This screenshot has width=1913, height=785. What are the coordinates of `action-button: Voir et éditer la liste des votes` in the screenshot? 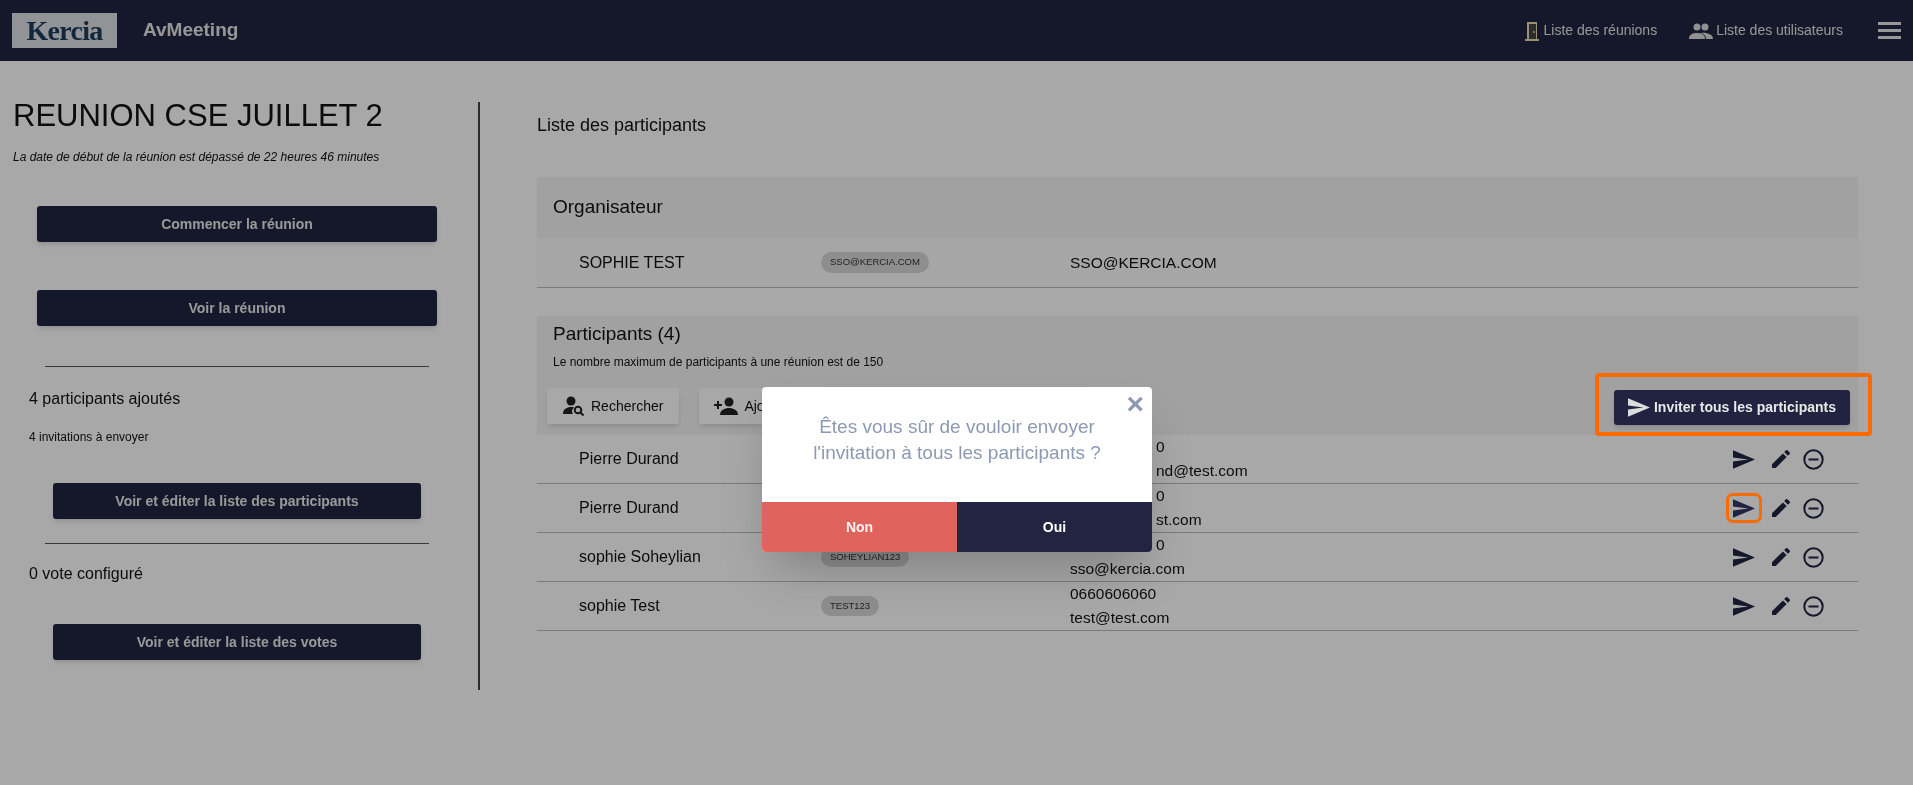 It's located at (237, 642).